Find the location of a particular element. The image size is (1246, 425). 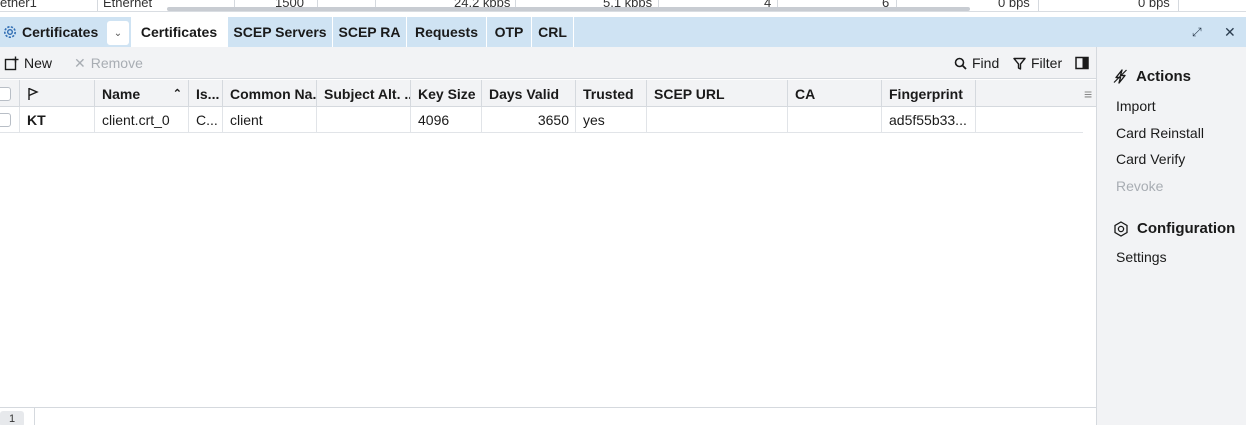

sort-ascending-icon: ⌃ is located at coordinates (177, 94).